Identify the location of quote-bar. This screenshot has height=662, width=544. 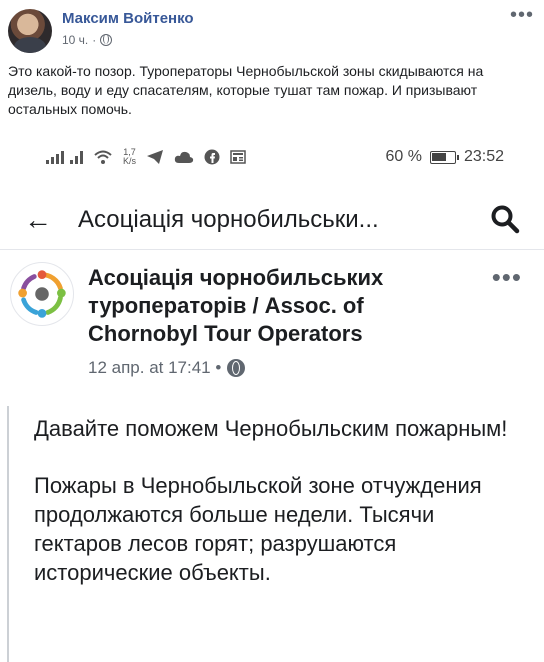
(8, 534).